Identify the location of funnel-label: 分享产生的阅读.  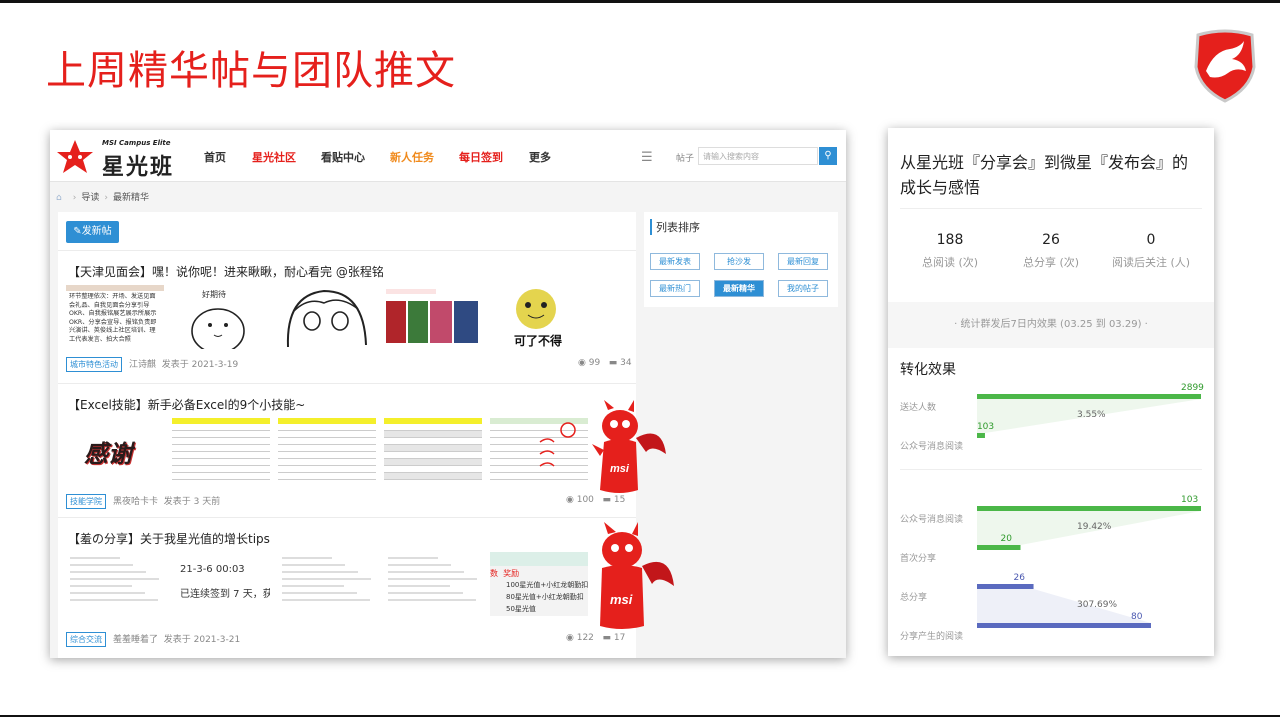
(932, 637).